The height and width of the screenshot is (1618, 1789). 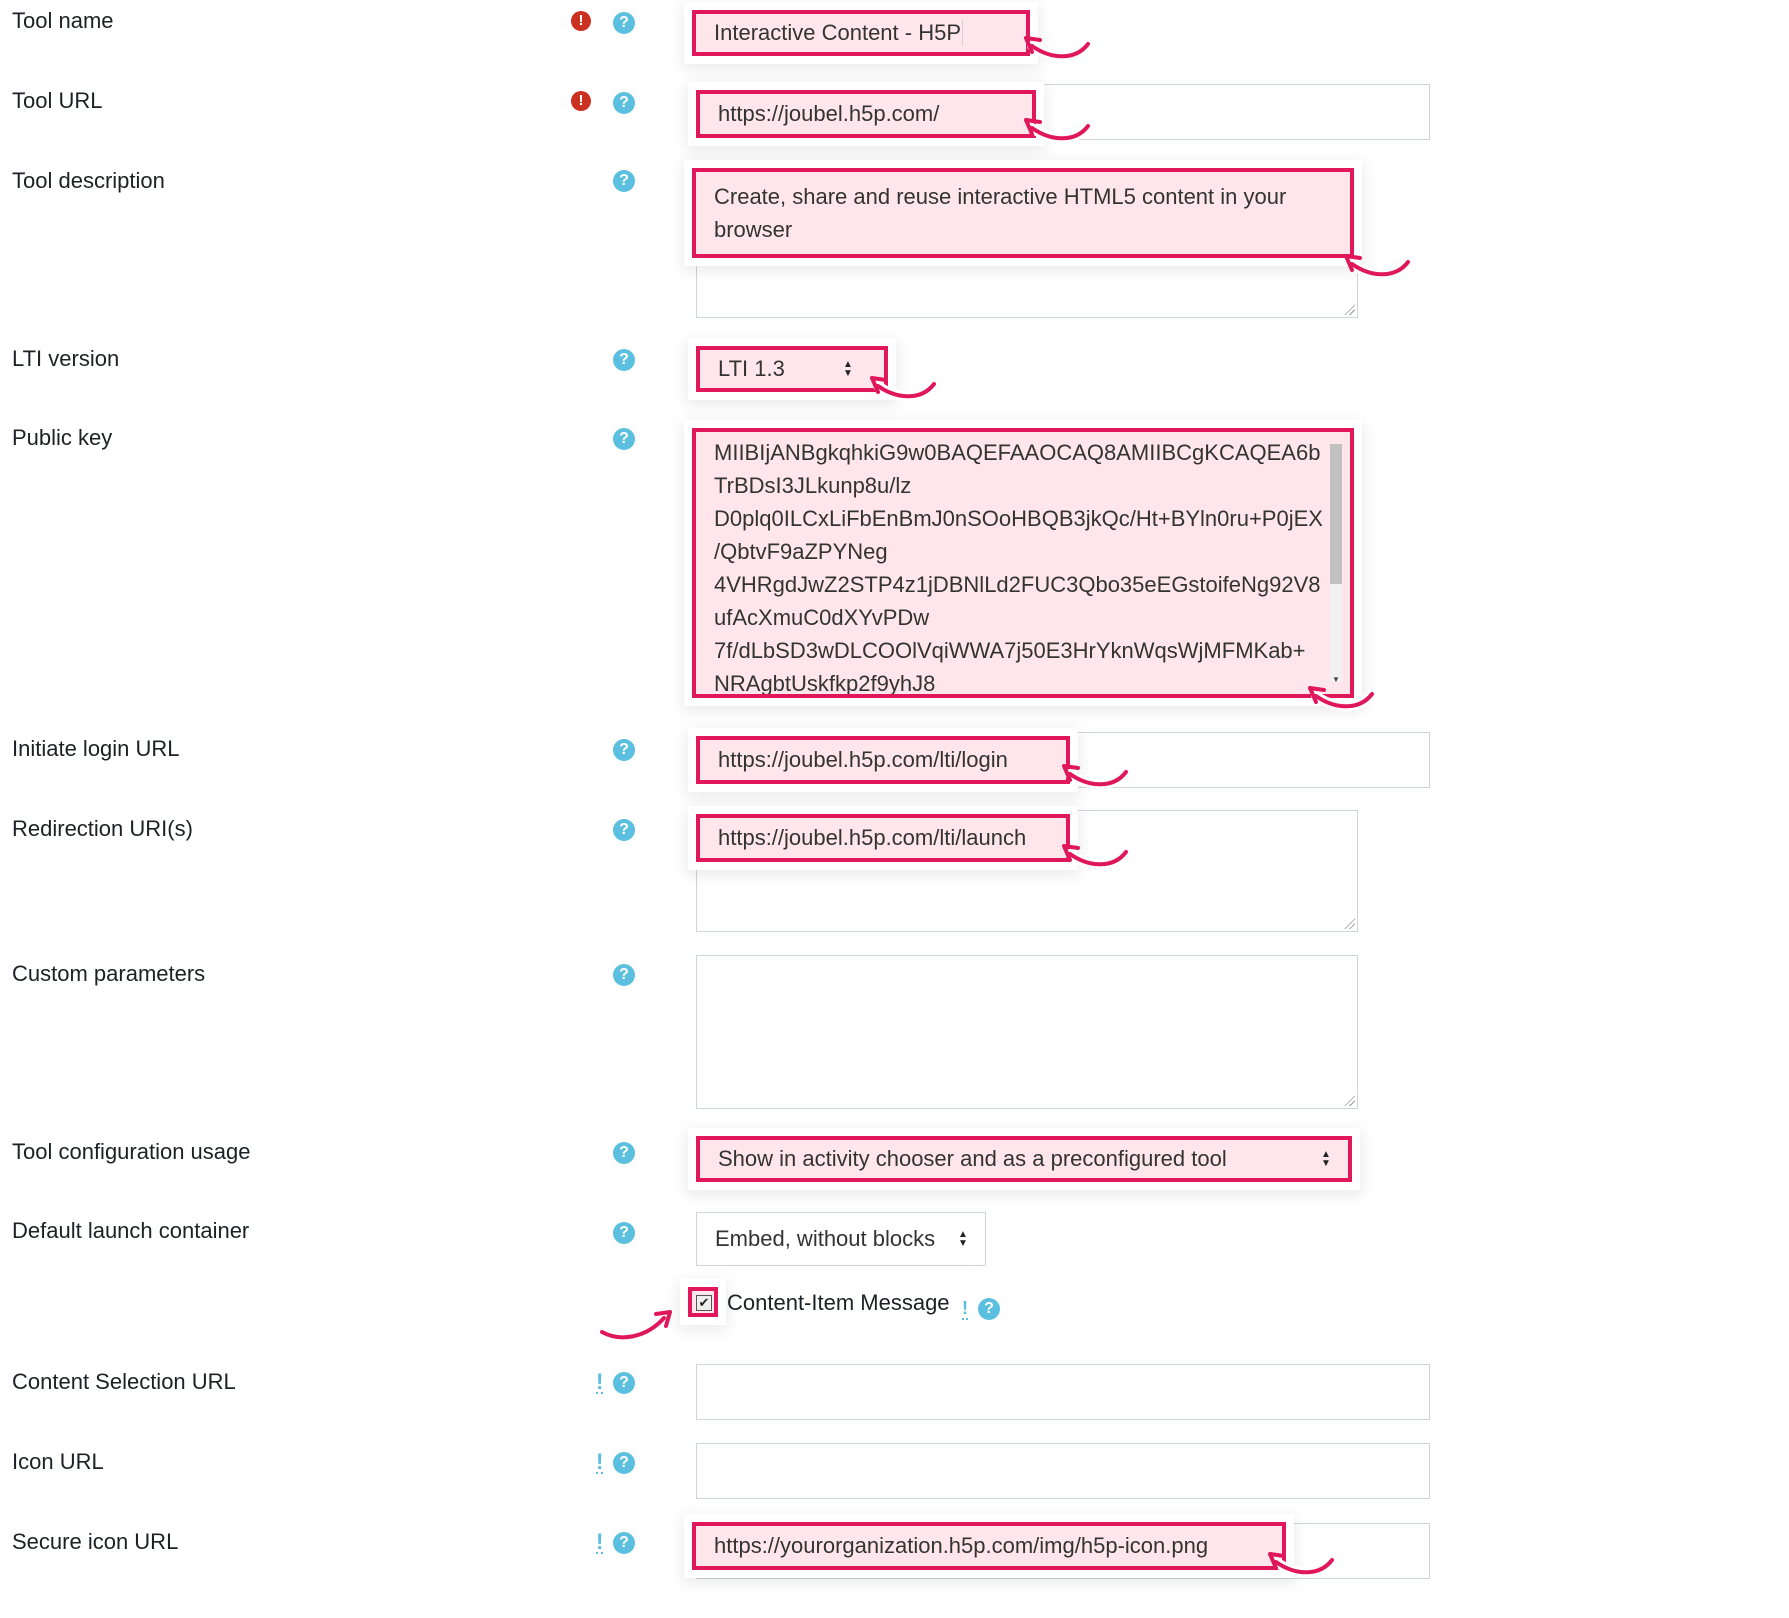 I want to click on public-key-line: /QbtvF9aZPYNeg, so click(x=801, y=551).